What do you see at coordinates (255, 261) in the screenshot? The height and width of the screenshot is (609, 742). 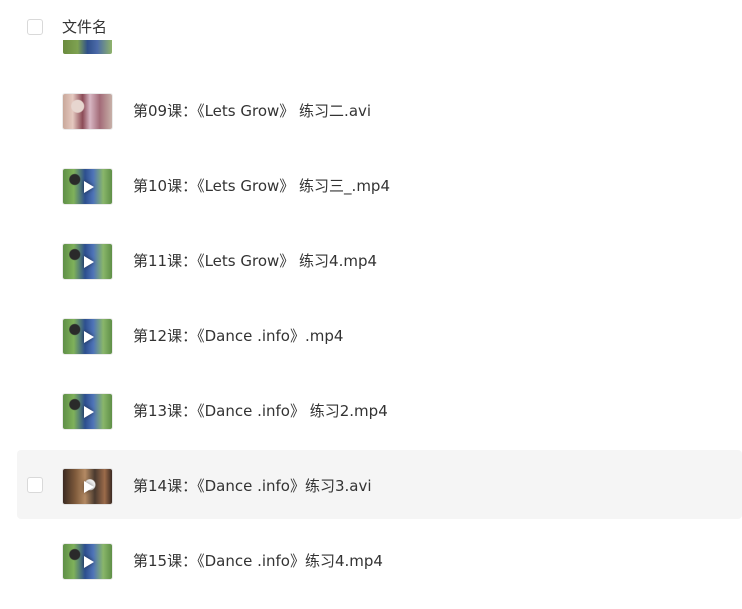 I see `file-name: 第11课：《Lets Grow》 练习4.mp4` at bounding box center [255, 261].